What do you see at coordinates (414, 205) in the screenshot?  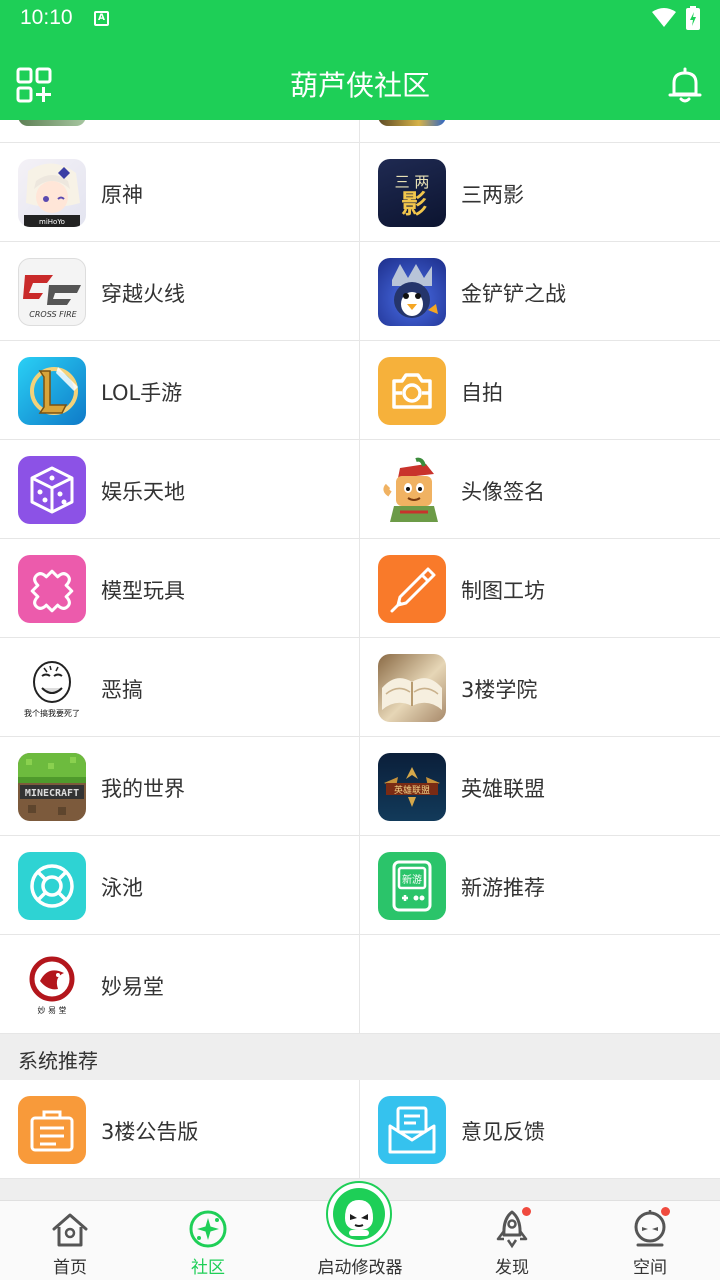 I see `svg-text: 影` at bounding box center [414, 205].